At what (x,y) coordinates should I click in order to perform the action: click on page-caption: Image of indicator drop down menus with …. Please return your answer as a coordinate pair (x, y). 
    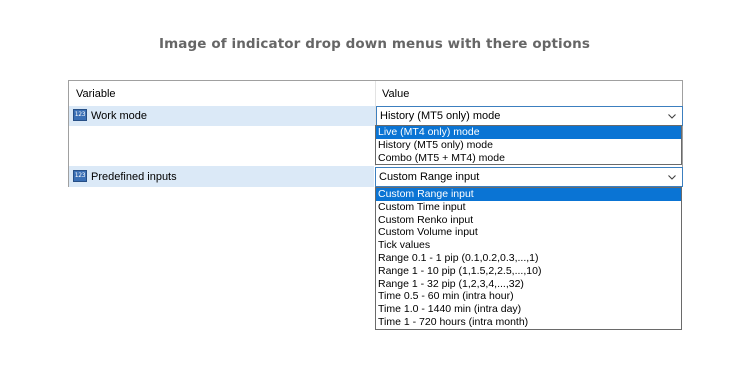
    Looking at the image, I should click on (374, 44).